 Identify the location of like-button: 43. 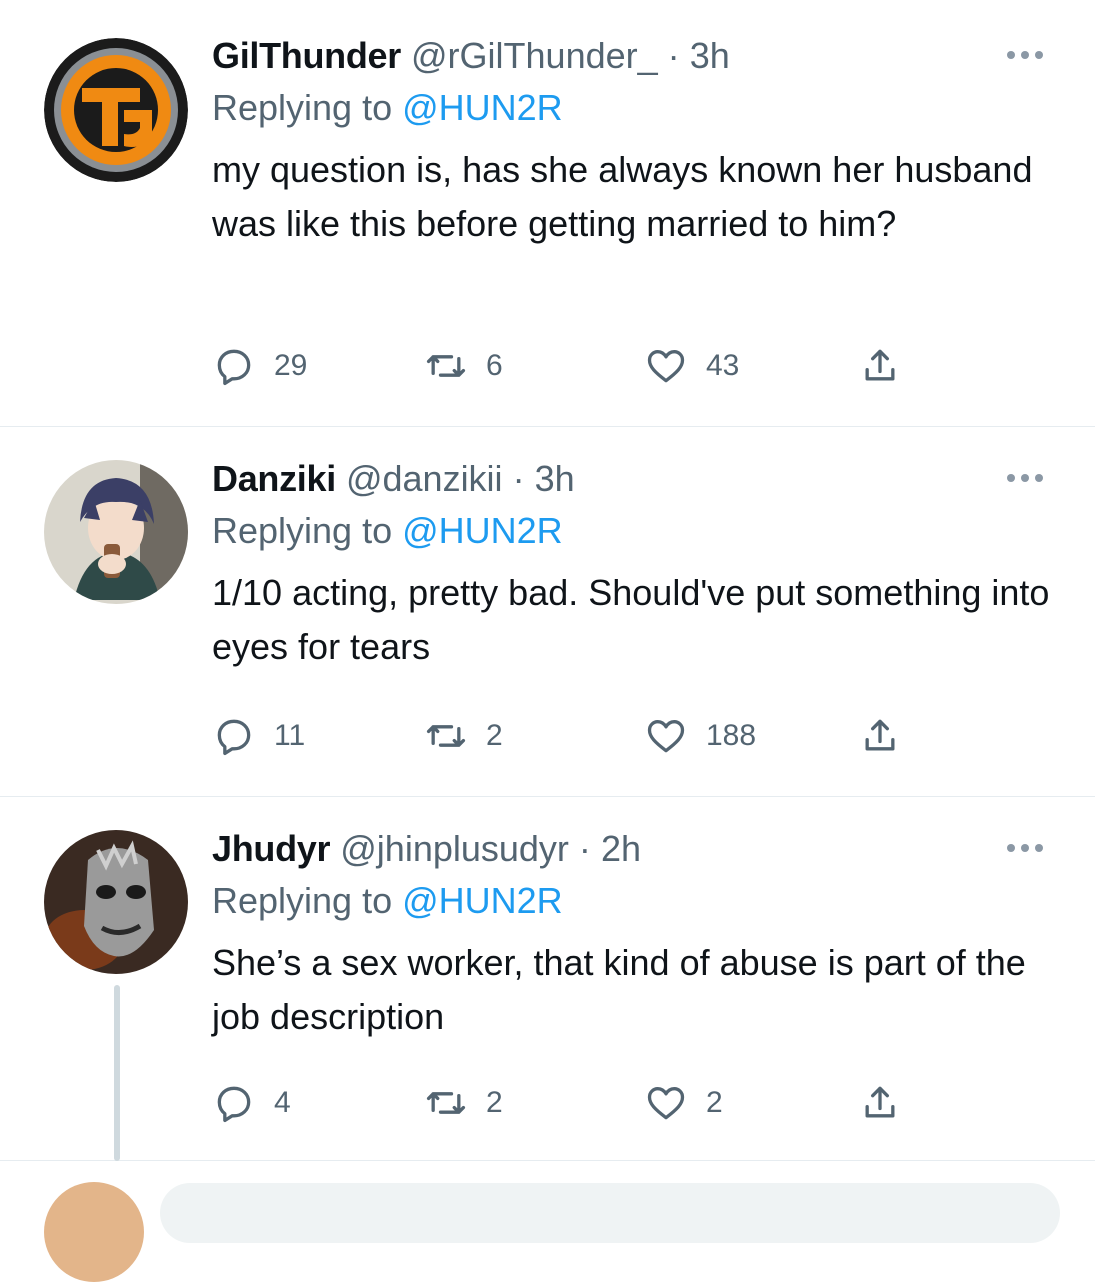
(691, 366).